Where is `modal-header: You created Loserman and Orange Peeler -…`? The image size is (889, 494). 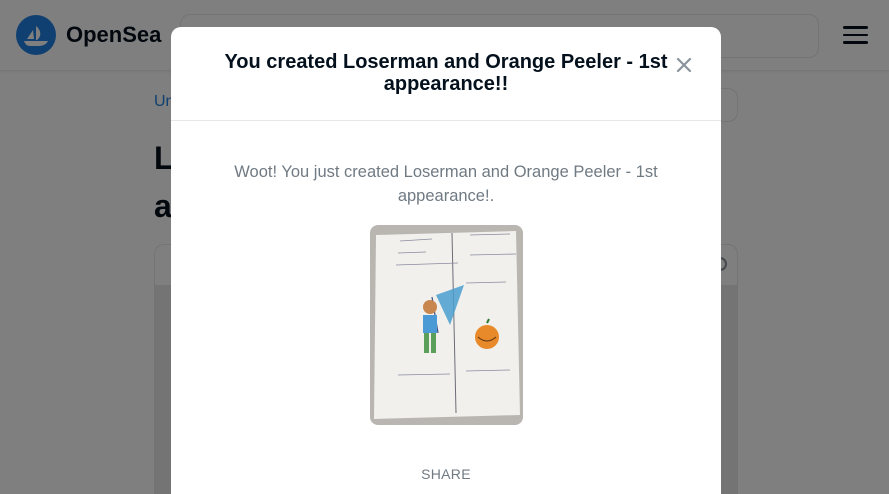 modal-header: You created Loserman and Orange Peeler -… is located at coordinates (446, 74).